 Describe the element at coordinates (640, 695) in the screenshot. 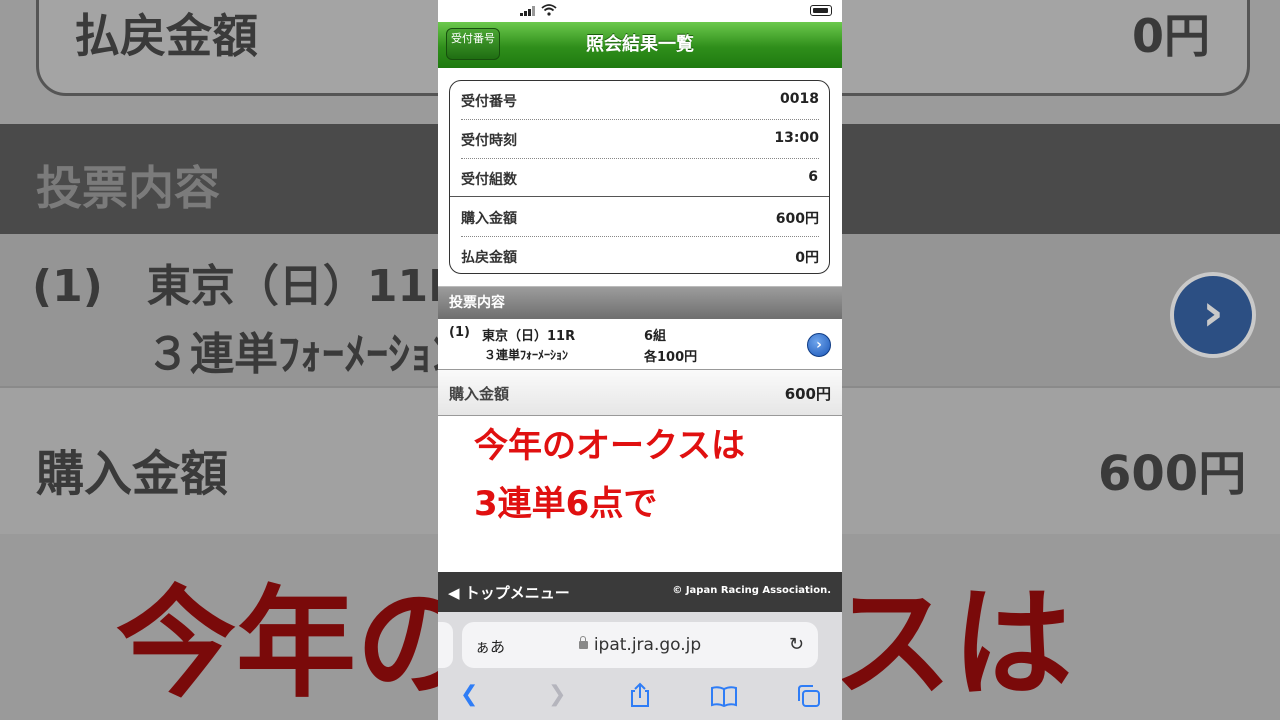

I see `share-icon` at that location.